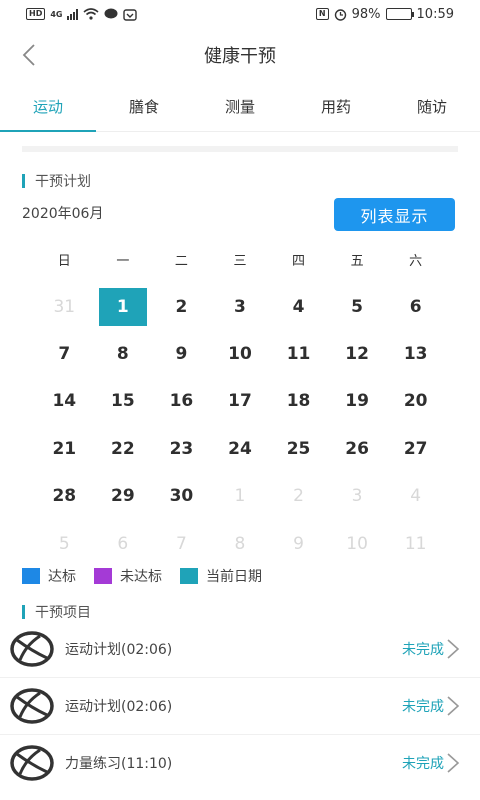 The width and height of the screenshot is (480, 800). I want to click on calendar-day-number: 29, so click(123, 496).